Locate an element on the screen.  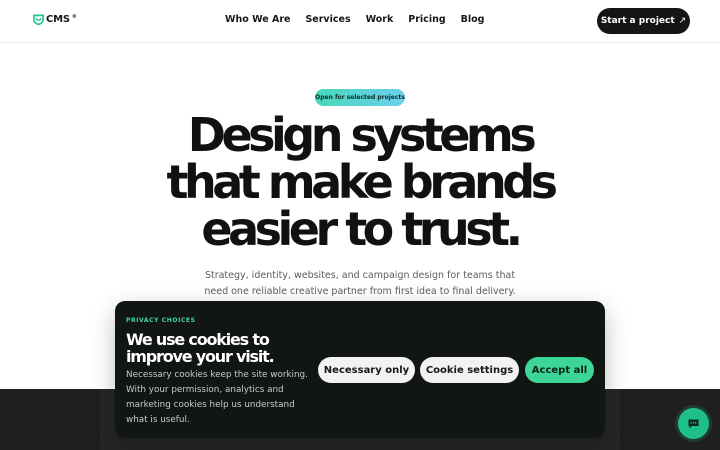
nav-who-we-are: Who We Are is located at coordinates (257, 20).